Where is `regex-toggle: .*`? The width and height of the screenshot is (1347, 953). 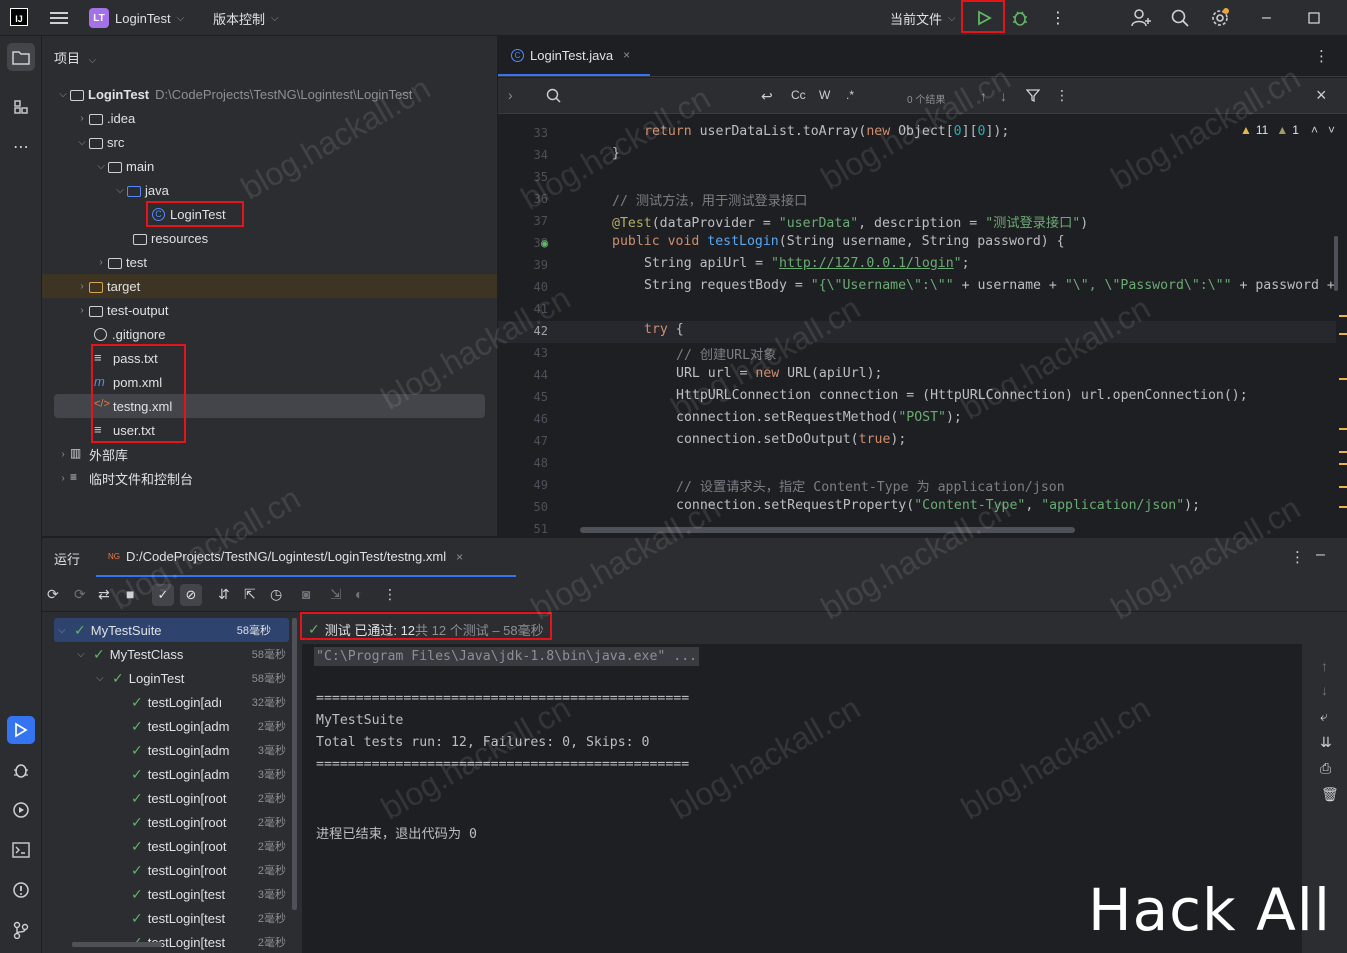
regex-toggle: .* is located at coordinates (850, 95).